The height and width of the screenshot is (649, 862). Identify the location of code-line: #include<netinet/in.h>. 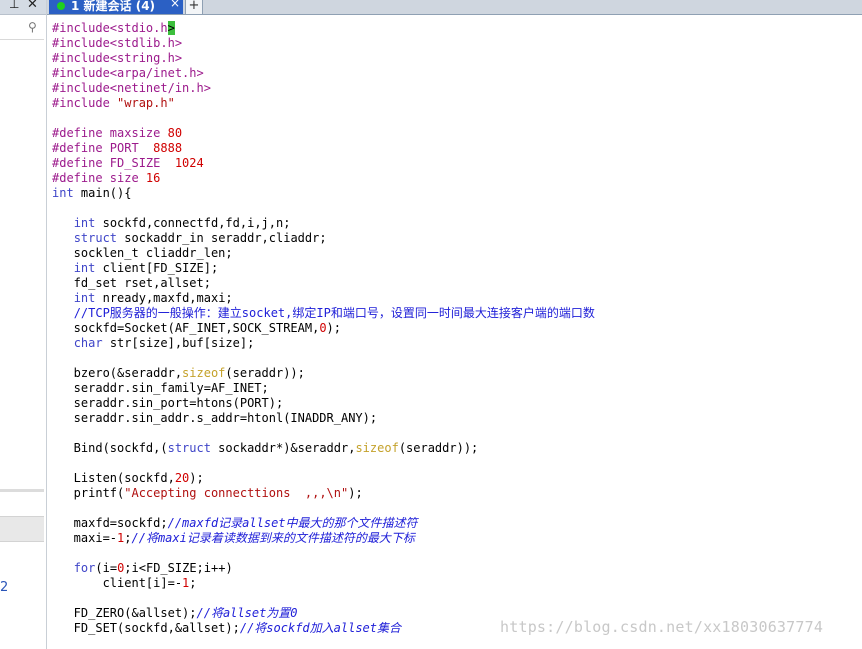
(131, 88).